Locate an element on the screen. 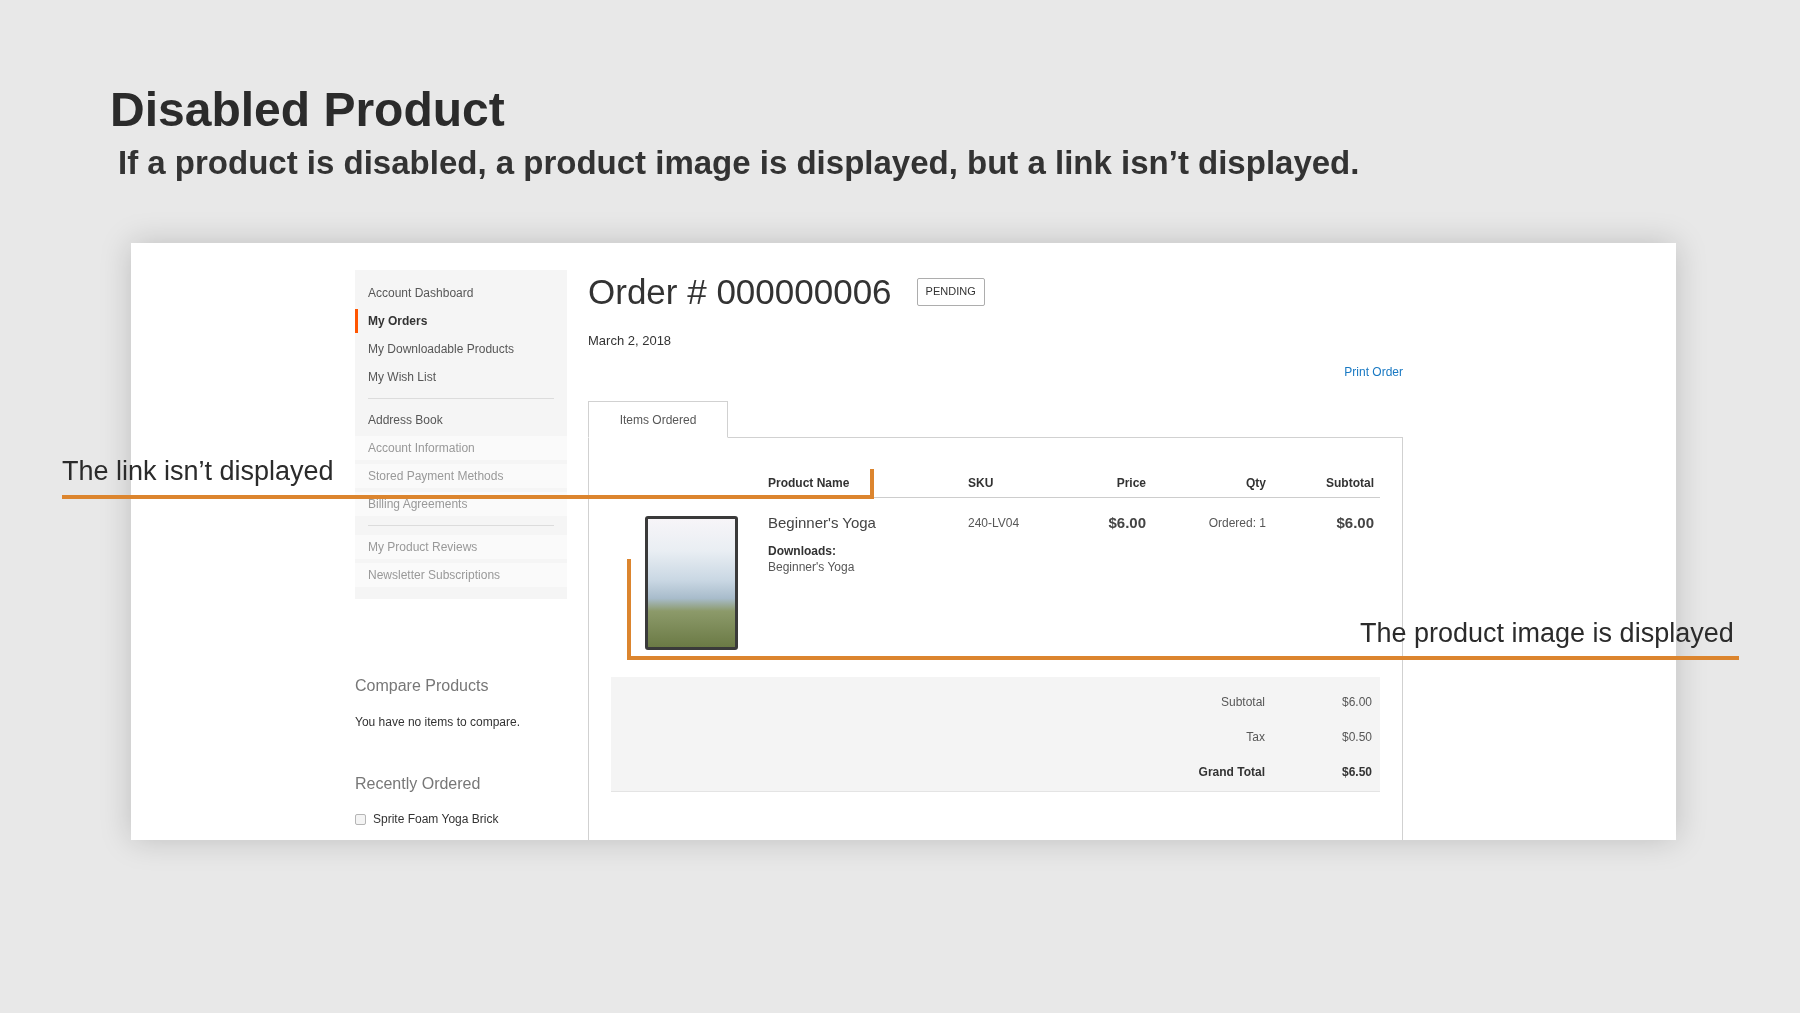  recently-ordered-title: Recently Ordered is located at coordinates (418, 784).